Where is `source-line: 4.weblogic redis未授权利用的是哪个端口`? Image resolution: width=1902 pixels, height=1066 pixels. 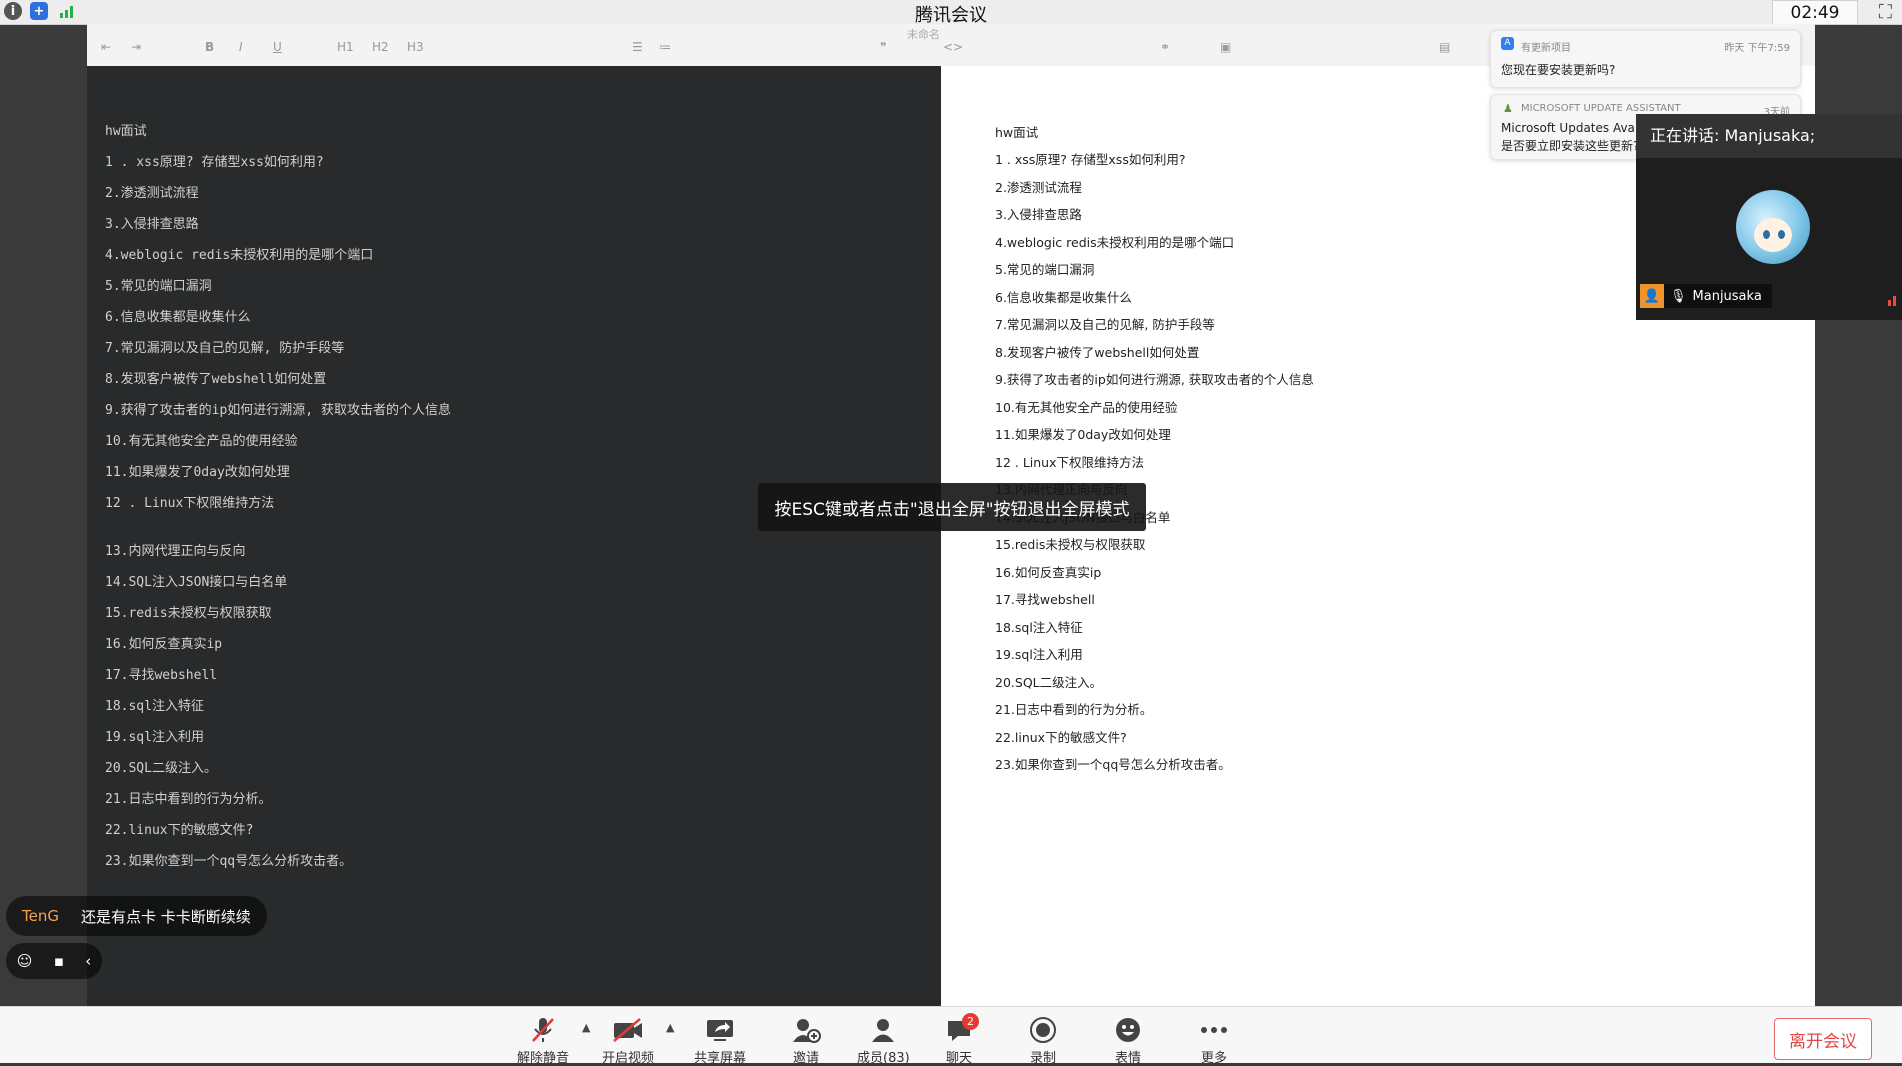 source-line: 4.weblogic redis未授权利用的是哪个端口 is located at coordinates (239, 255).